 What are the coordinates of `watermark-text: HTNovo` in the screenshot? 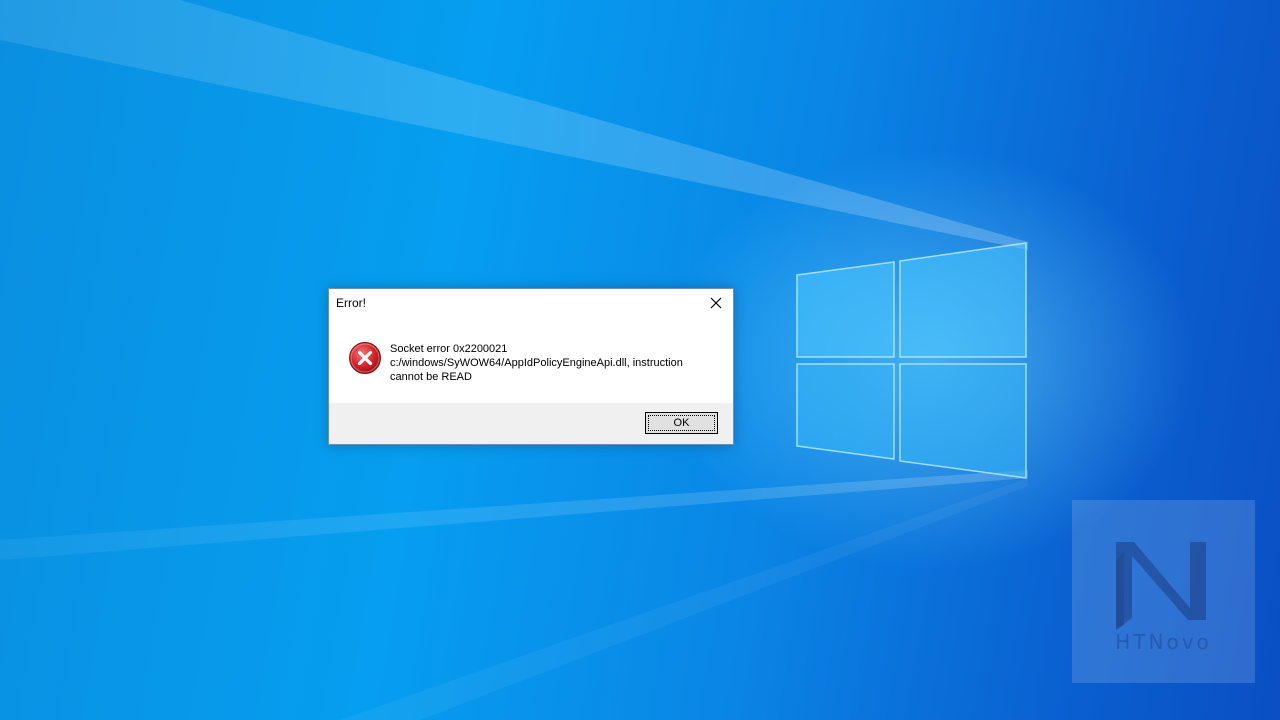 It's located at (1163, 642).